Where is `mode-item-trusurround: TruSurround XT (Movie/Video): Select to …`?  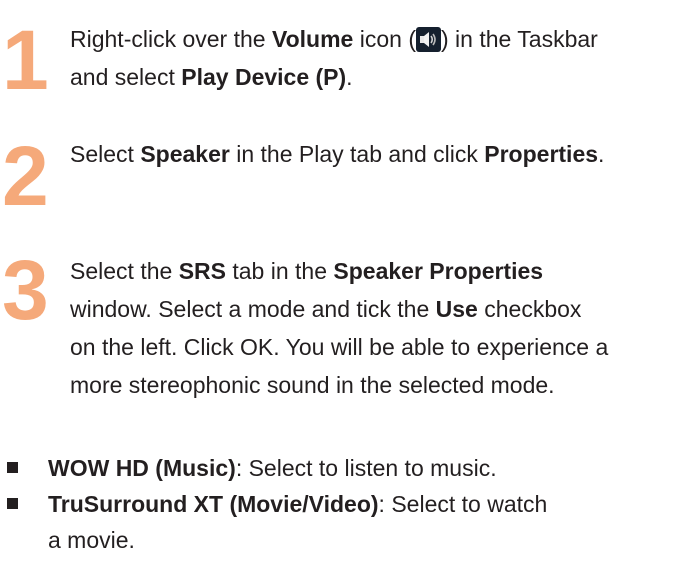 mode-item-trusurround: TruSurround XT (Movie/Video): Select to … is located at coordinates (348, 504).